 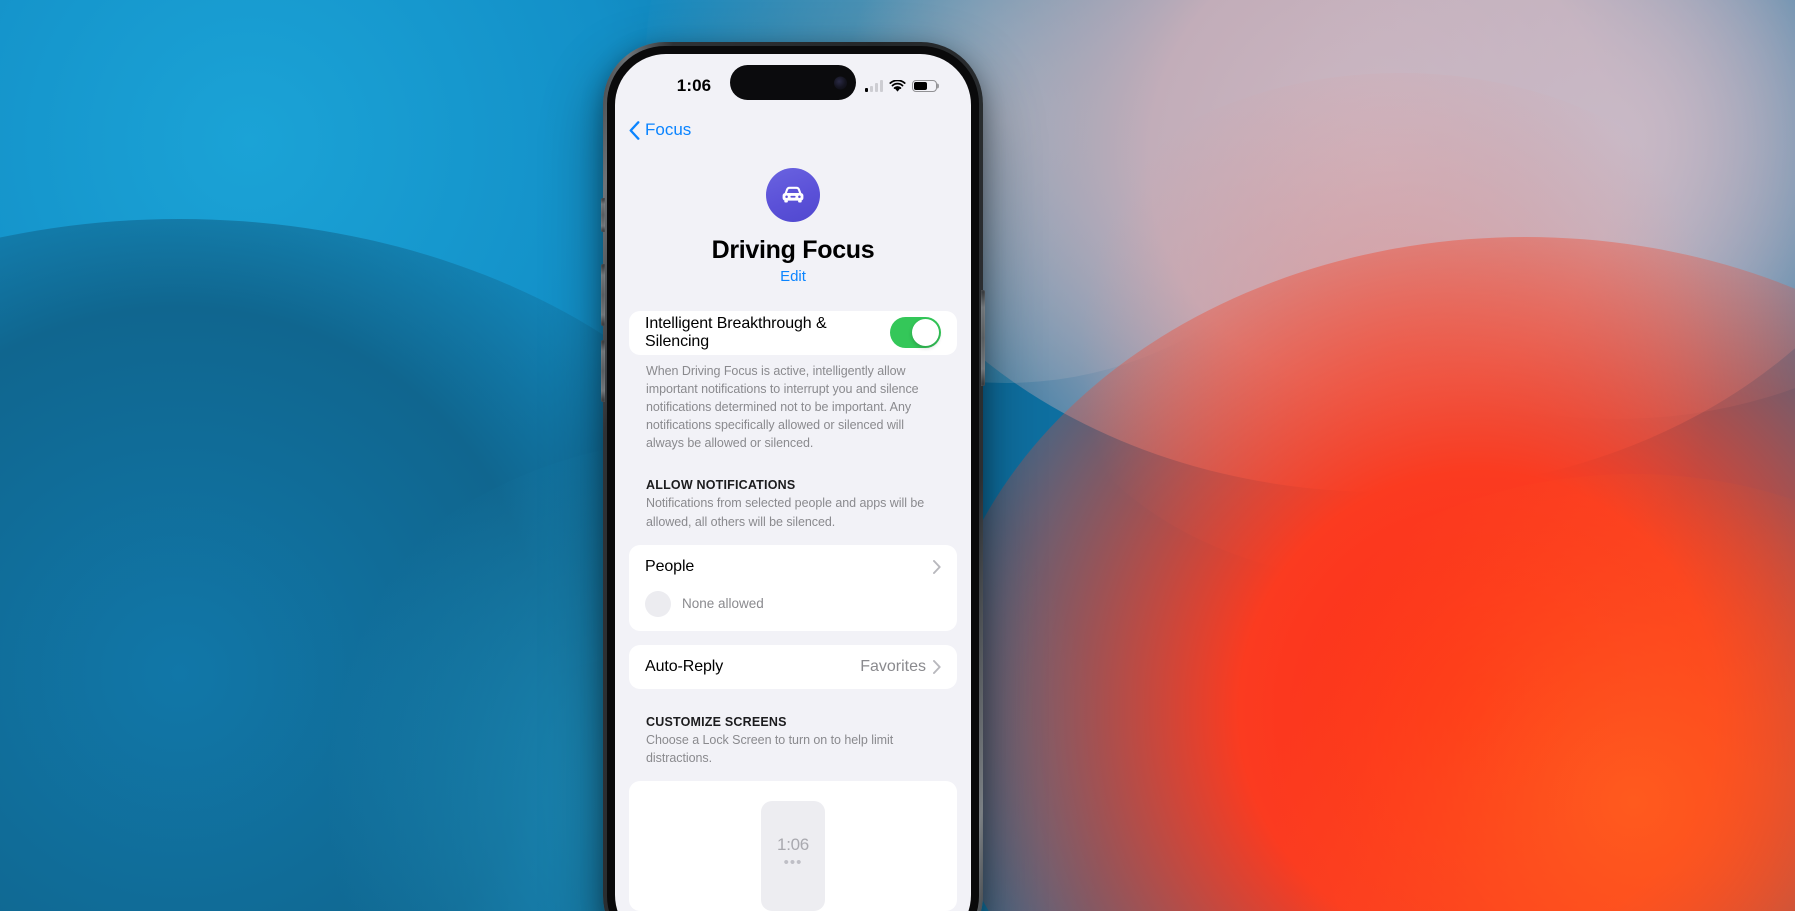 What do you see at coordinates (603, 371) in the screenshot?
I see `volume-down-button` at bounding box center [603, 371].